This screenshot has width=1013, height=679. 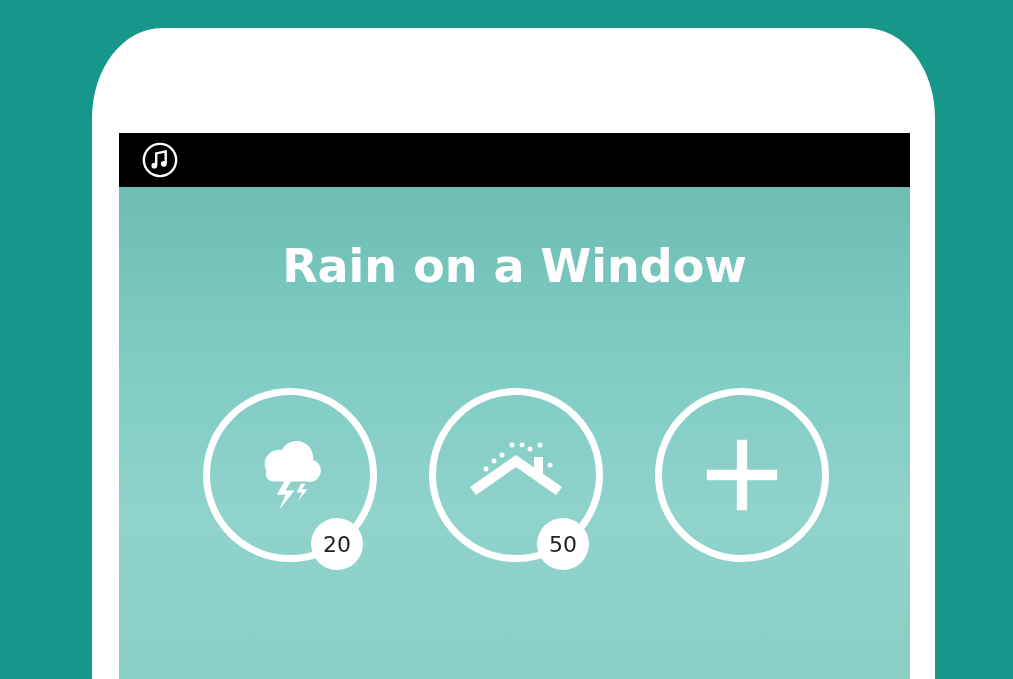 What do you see at coordinates (337, 544) in the screenshot?
I see `volume-badge: 20` at bounding box center [337, 544].